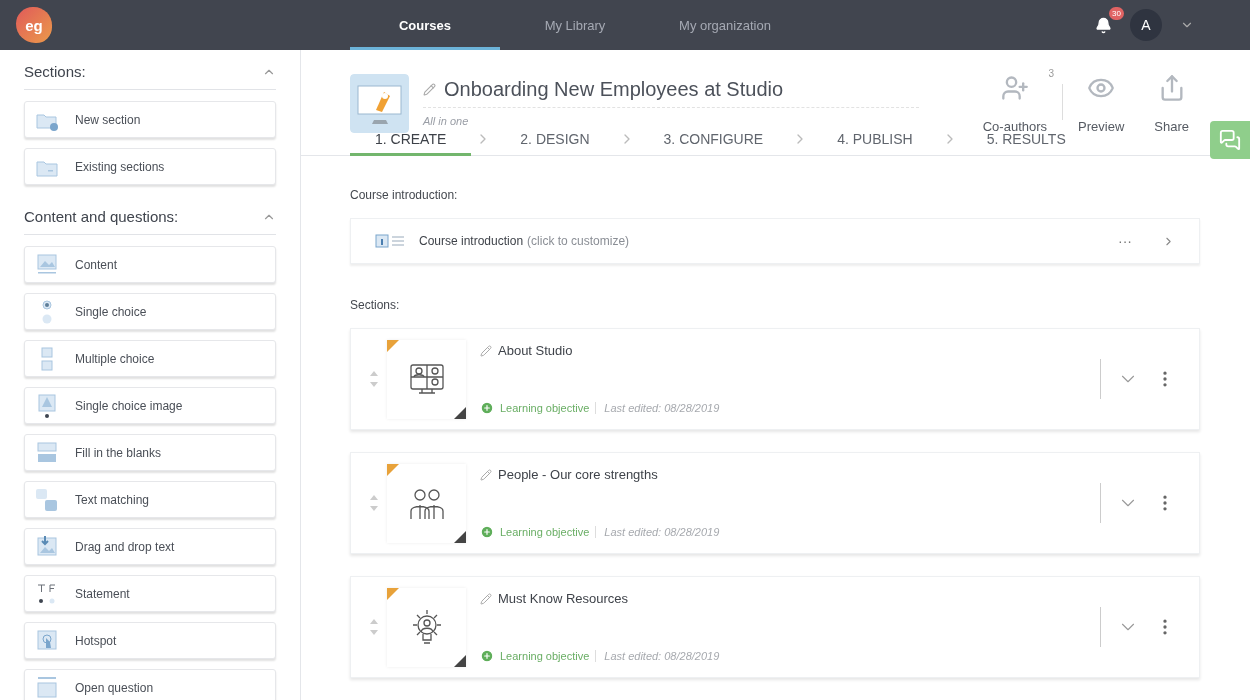 The width and height of the screenshot is (1250, 700). I want to click on info-list-icon, so click(390, 241).